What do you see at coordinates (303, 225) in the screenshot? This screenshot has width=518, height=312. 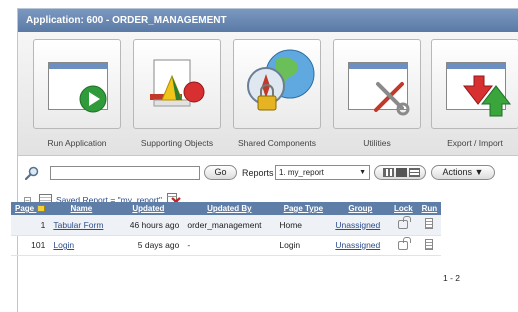 I see `cell-page-type: Home` at bounding box center [303, 225].